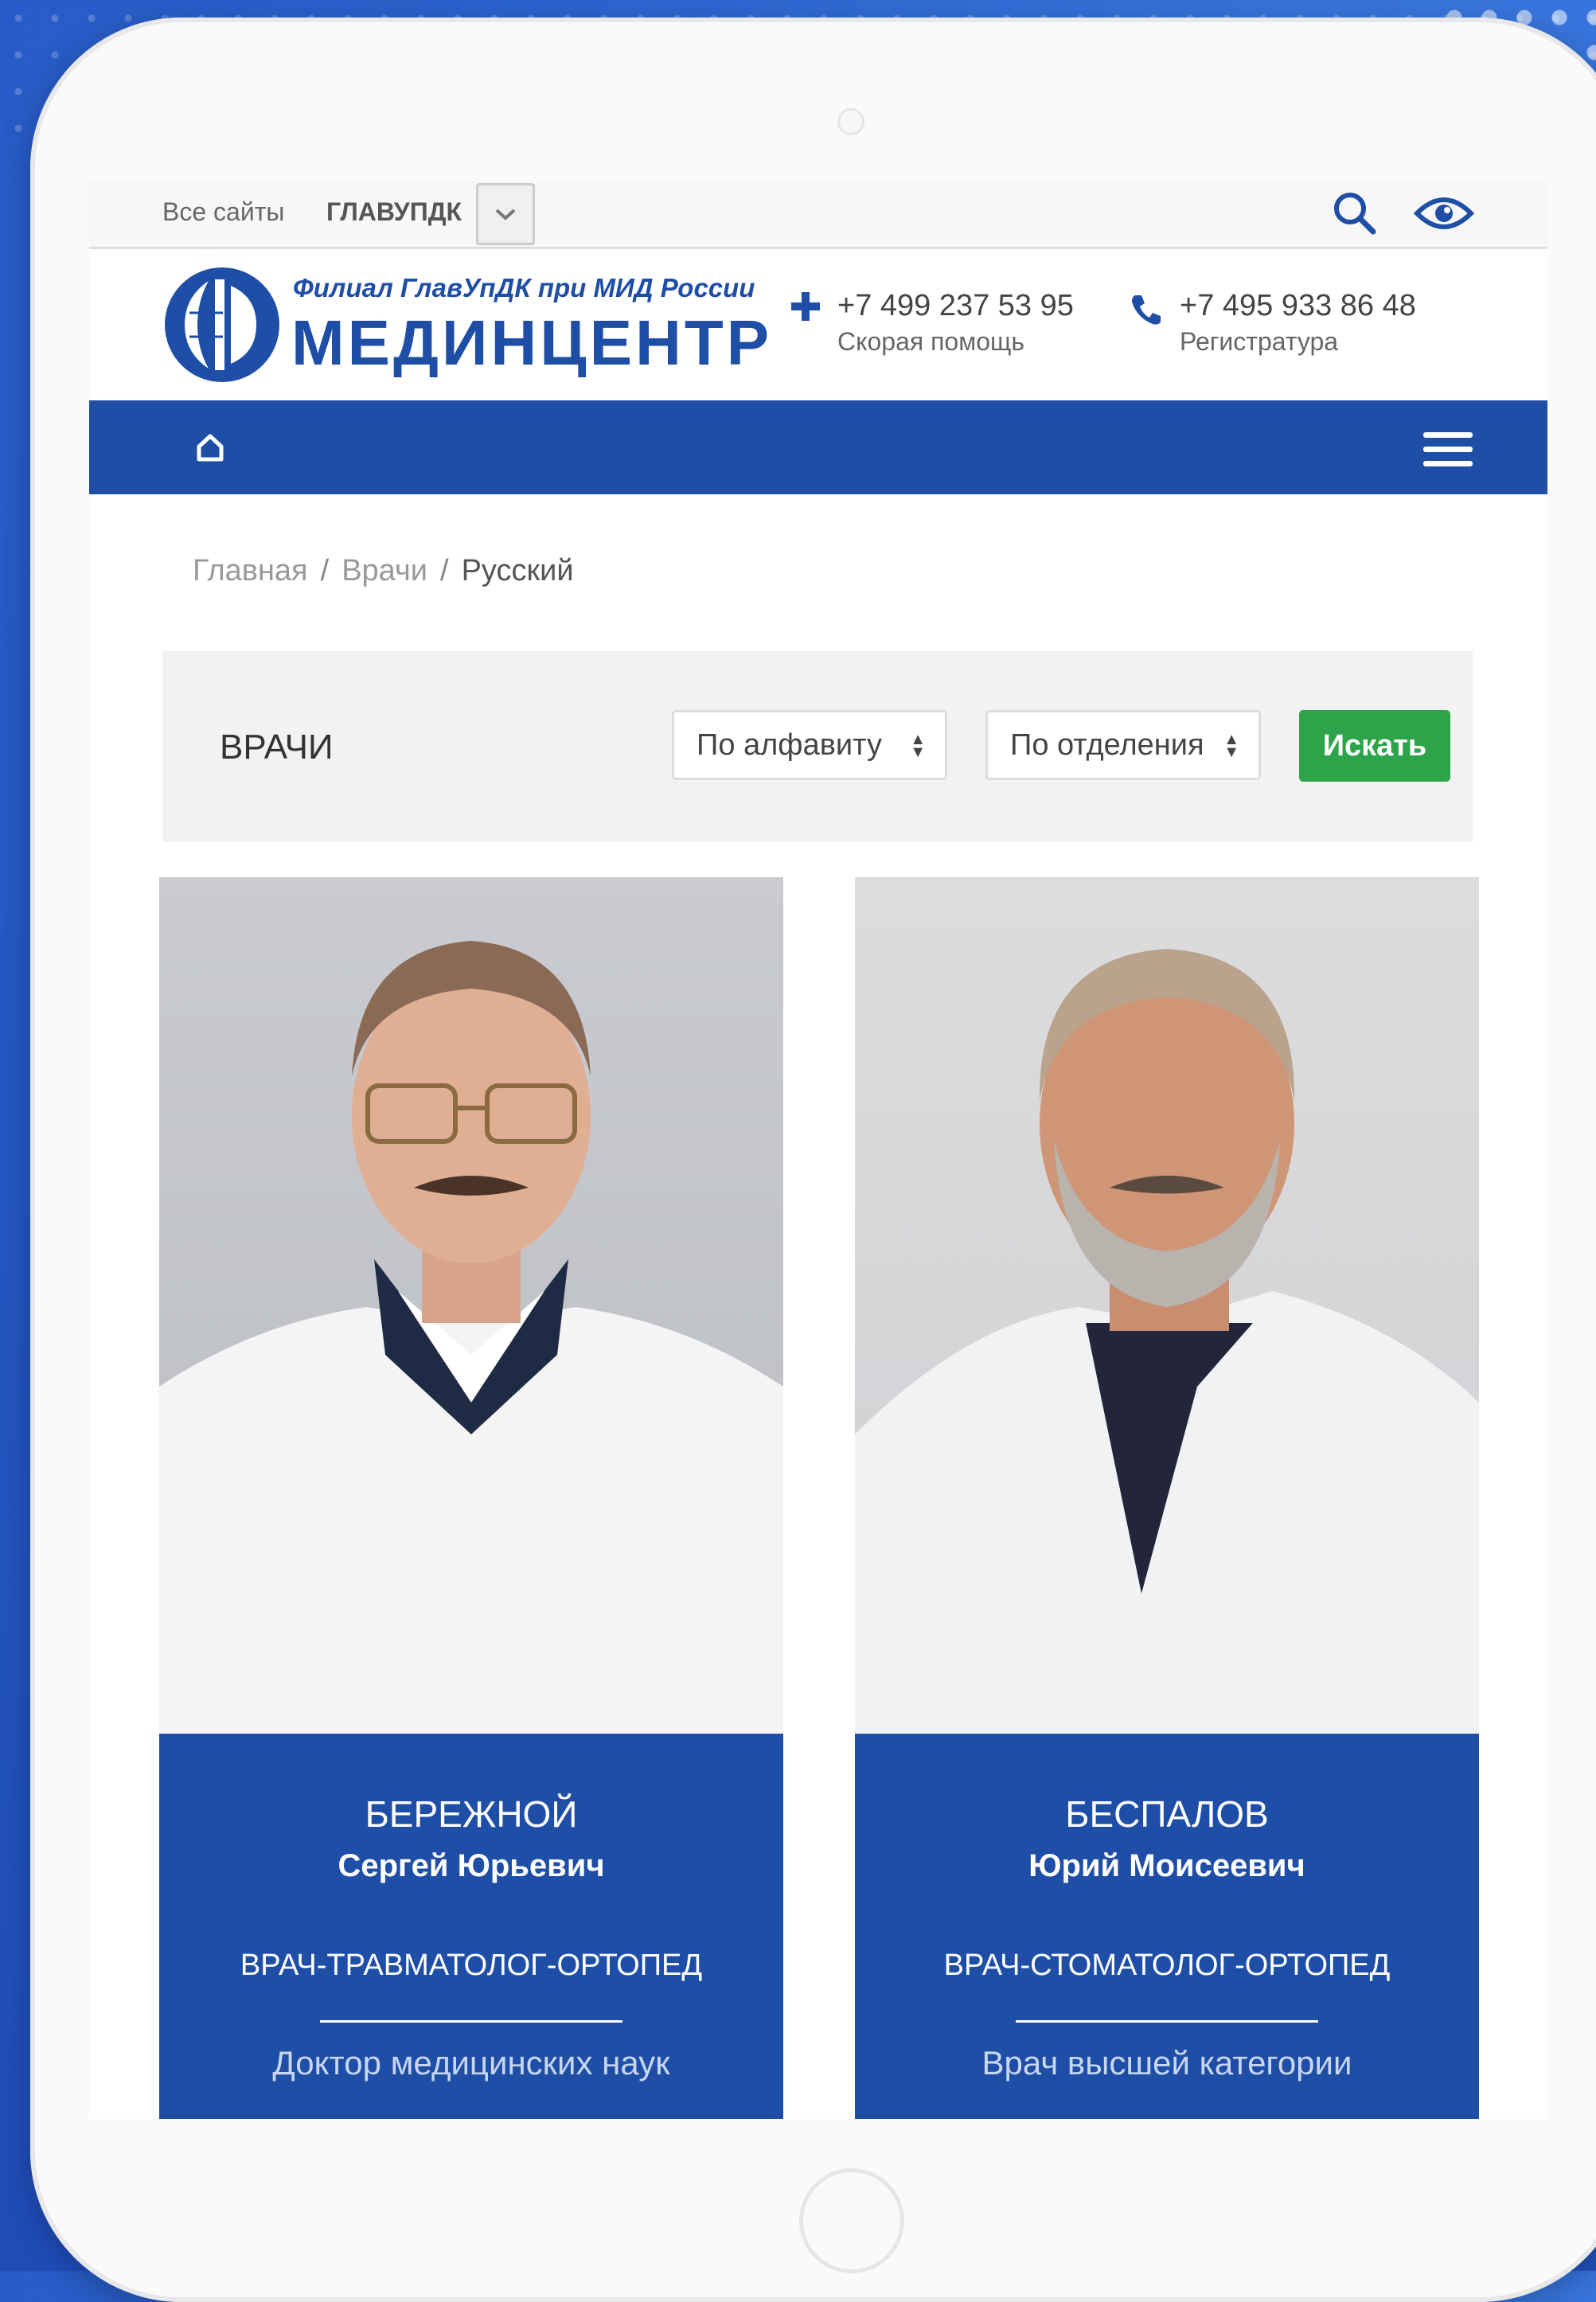  Describe the element at coordinates (517, 570) in the screenshot. I see `breadcrumb-current: Русский` at that location.